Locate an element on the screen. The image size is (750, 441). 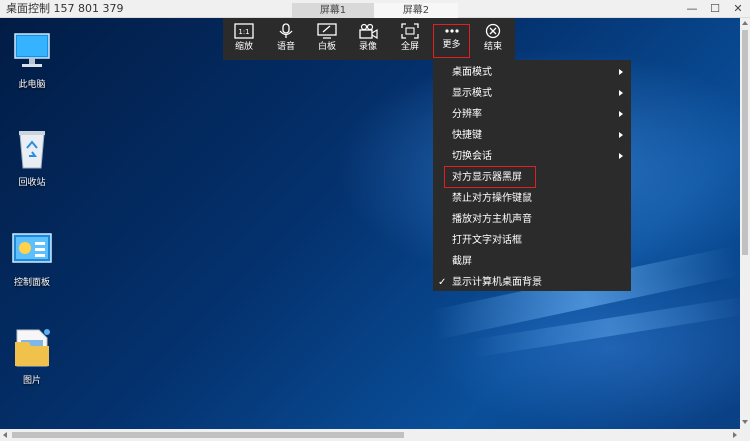
vertical-scrollbar is located at coordinates (745, 223).